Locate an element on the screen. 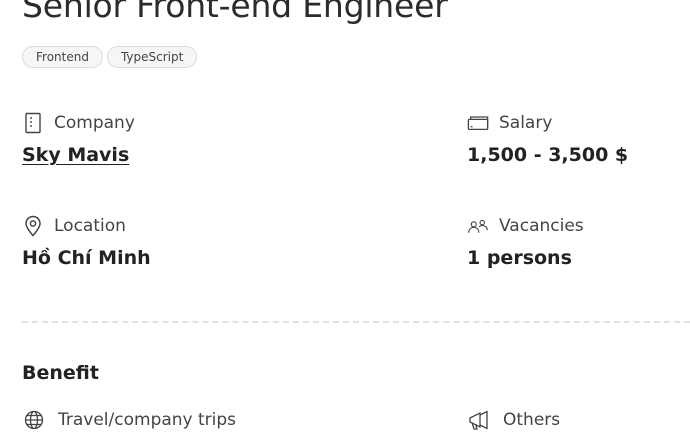  location-pin-icon is located at coordinates (33, 226).